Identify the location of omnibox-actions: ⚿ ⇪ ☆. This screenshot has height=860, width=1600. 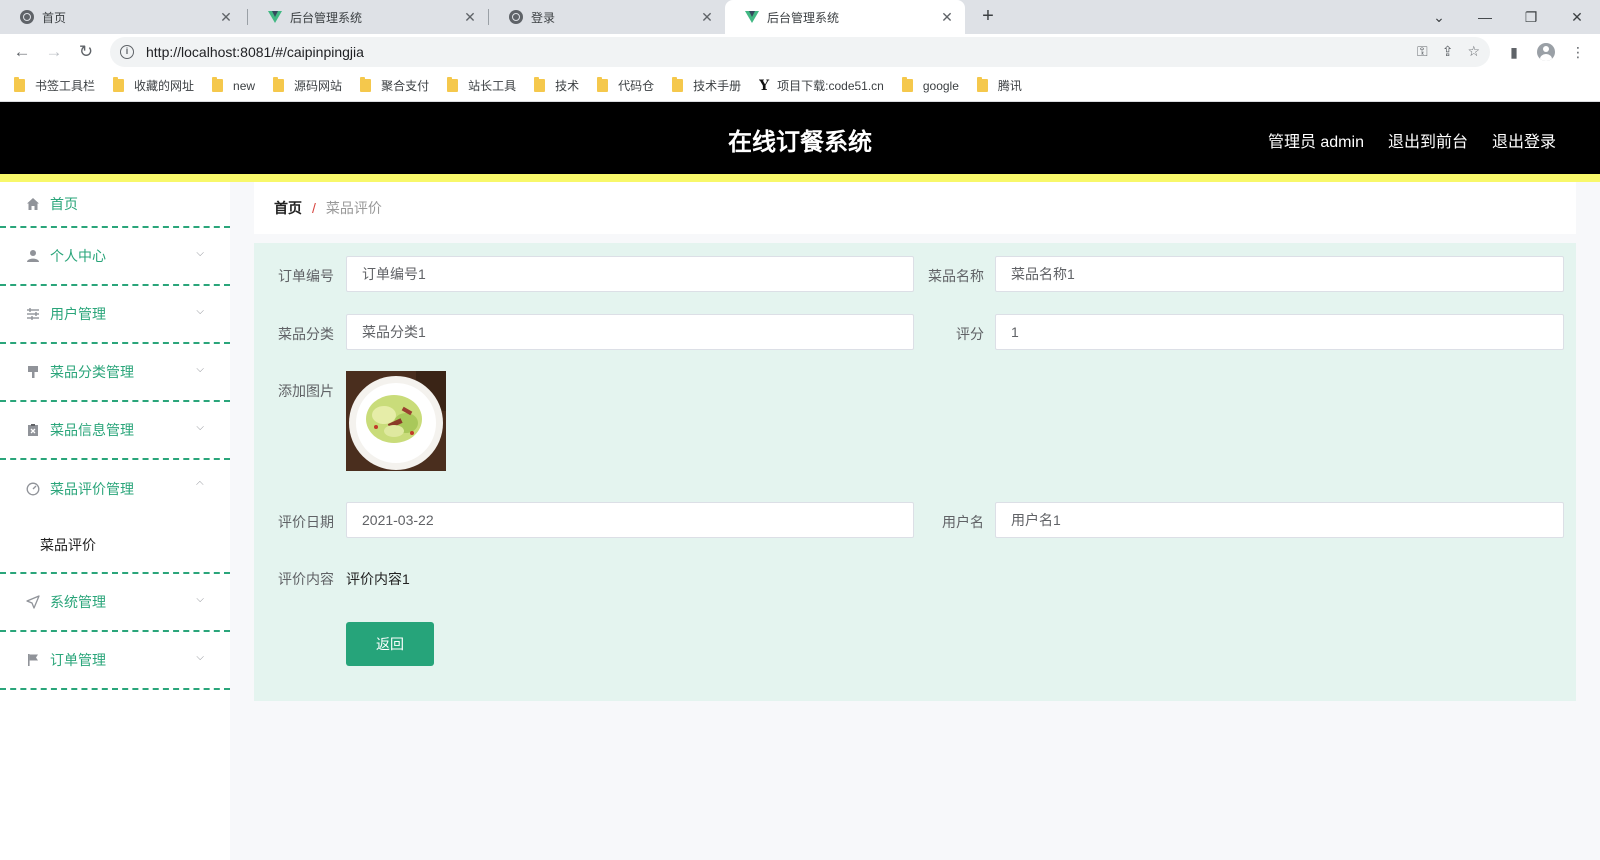
(1448, 51).